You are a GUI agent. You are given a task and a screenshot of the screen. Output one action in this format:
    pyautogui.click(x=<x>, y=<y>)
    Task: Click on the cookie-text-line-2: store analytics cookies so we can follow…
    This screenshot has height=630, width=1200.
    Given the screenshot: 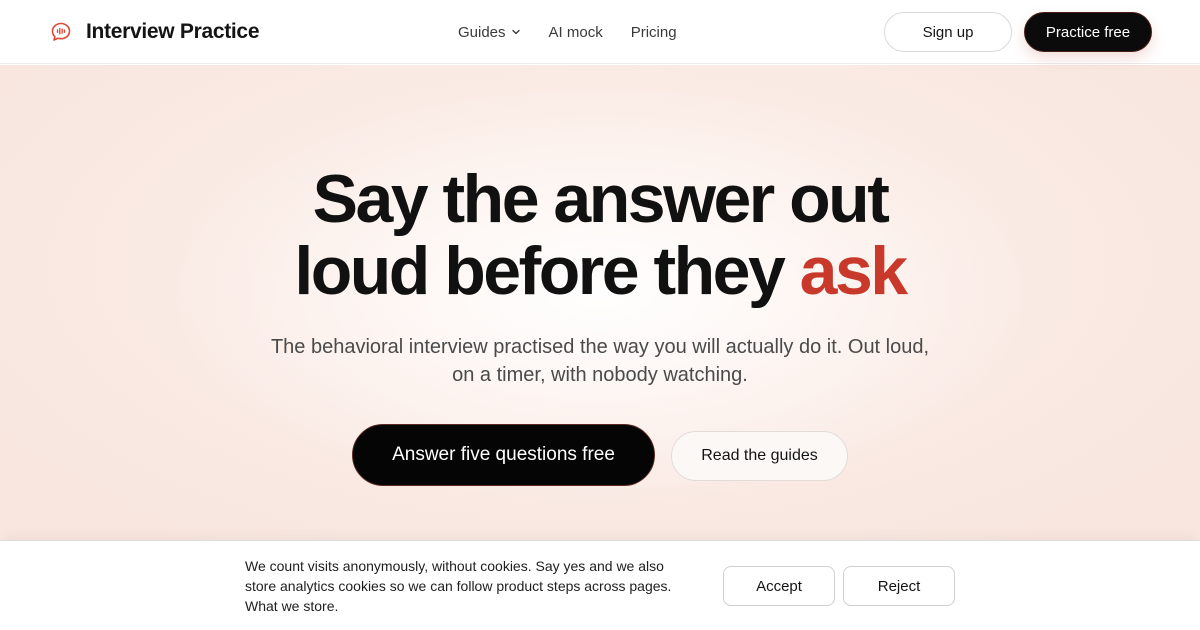 What is the action you would take?
    pyautogui.click(x=458, y=586)
    